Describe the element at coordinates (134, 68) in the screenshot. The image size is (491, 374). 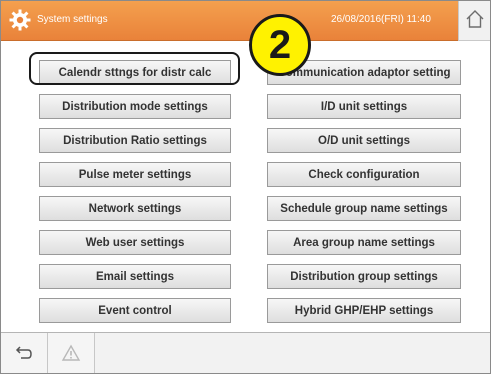
I see `callout-highlight-ring` at that location.